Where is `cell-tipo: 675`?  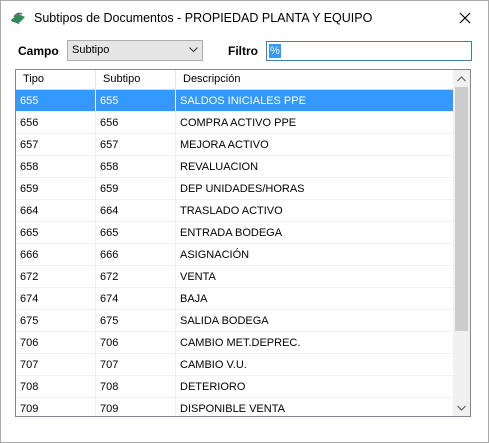
cell-tipo: 675 is located at coordinates (56, 321).